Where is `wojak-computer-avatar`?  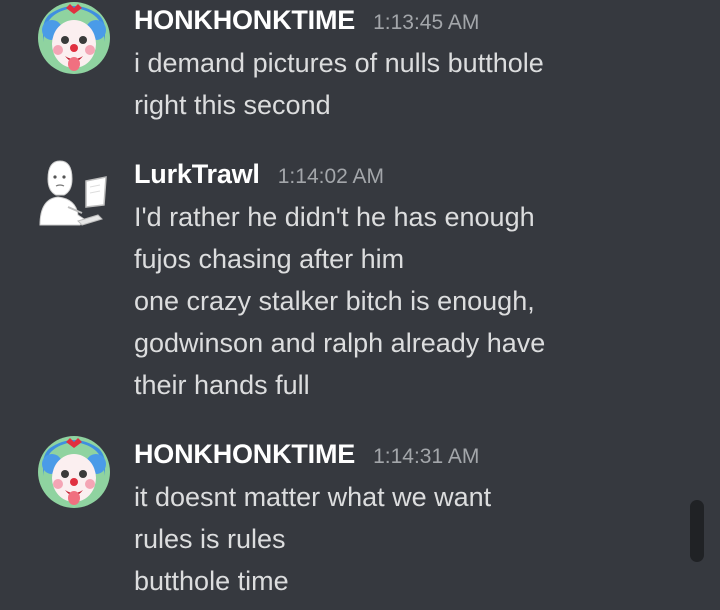 wojak-computer-avatar is located at coordinates (74, 193).